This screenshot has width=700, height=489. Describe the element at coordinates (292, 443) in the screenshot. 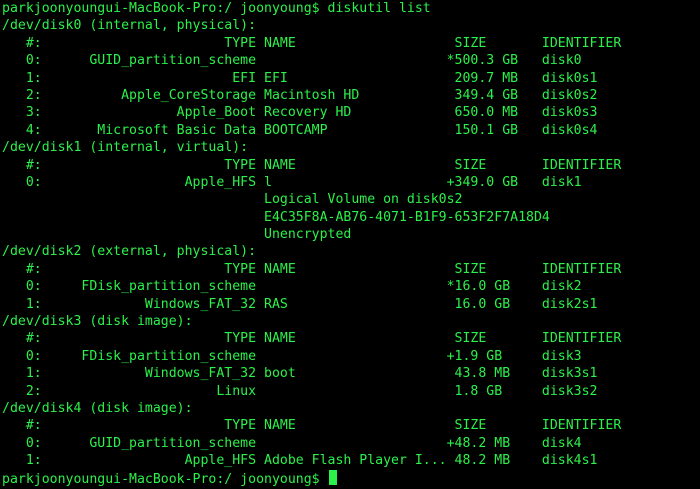

I see `partition-row: 0: GUID_partition_scheme +48.2 MB disk4` at that location.